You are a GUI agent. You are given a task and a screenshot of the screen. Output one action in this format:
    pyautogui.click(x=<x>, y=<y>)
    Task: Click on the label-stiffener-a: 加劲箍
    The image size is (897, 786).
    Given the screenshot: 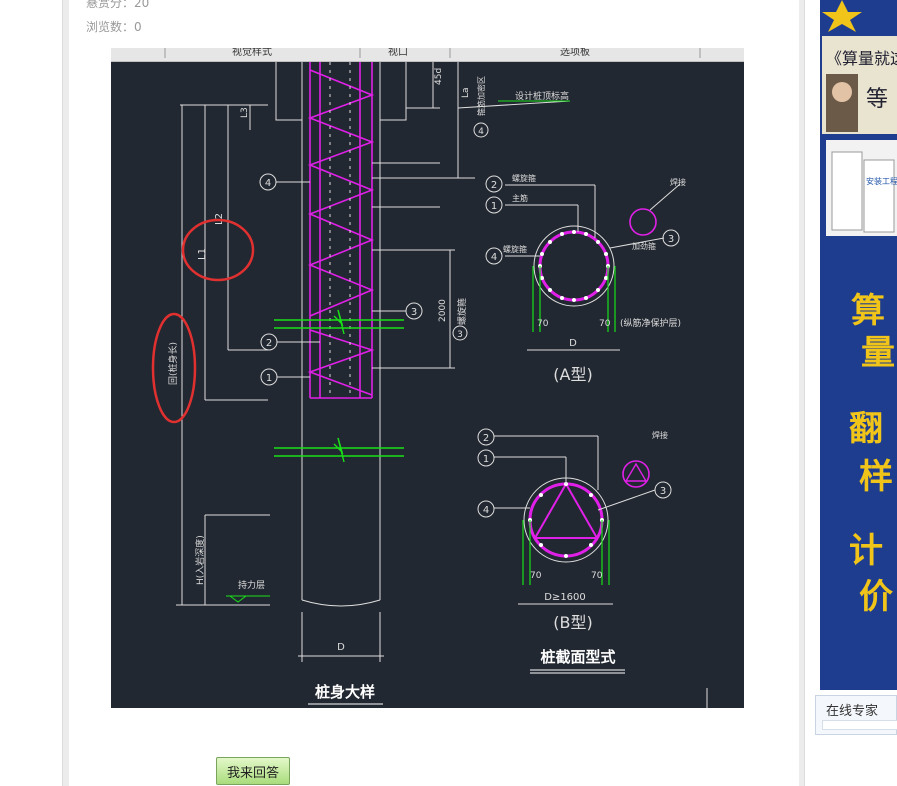 What is the action you would take?
    pyautogui.click(x=644, y=246)
    